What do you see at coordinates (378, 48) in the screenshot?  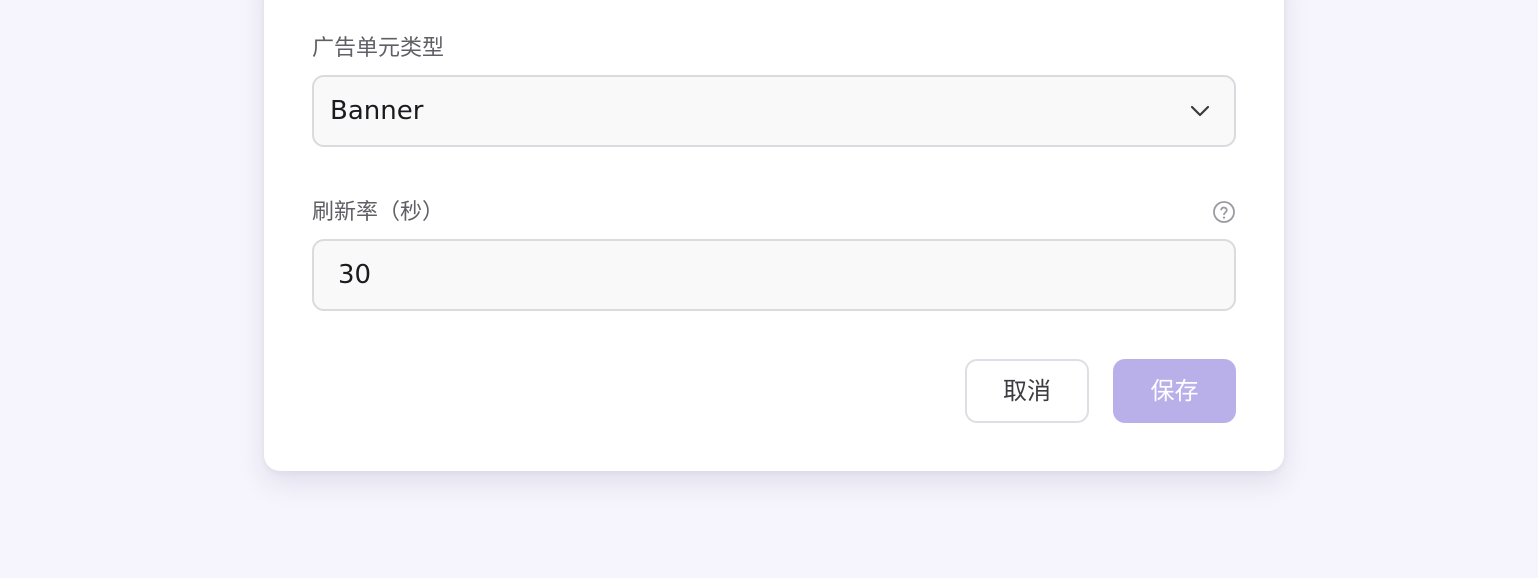 I see `ad-unit-type-label: 广告单元类型` at bounding box center [378, 48].